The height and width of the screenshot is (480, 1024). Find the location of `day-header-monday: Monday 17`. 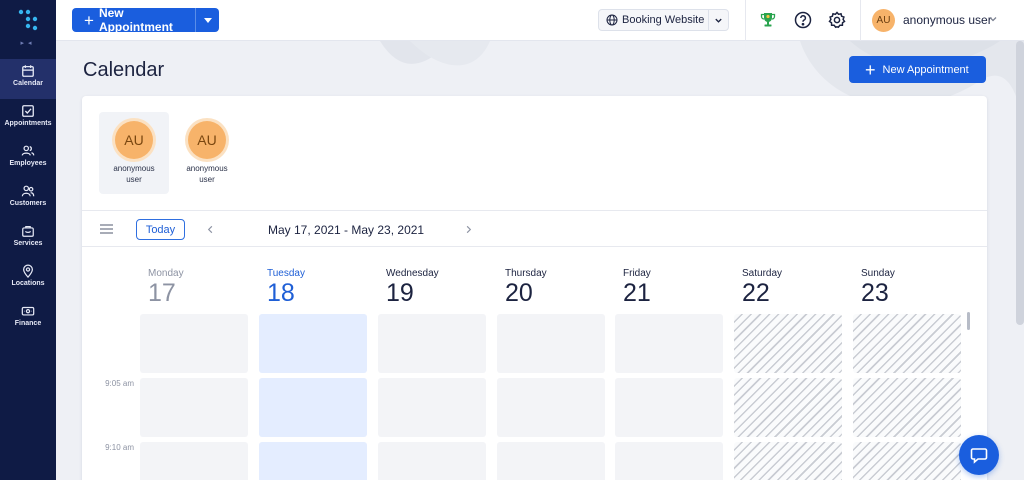

day-header-monday: Monday 17 is located at coordinates (202, 287).